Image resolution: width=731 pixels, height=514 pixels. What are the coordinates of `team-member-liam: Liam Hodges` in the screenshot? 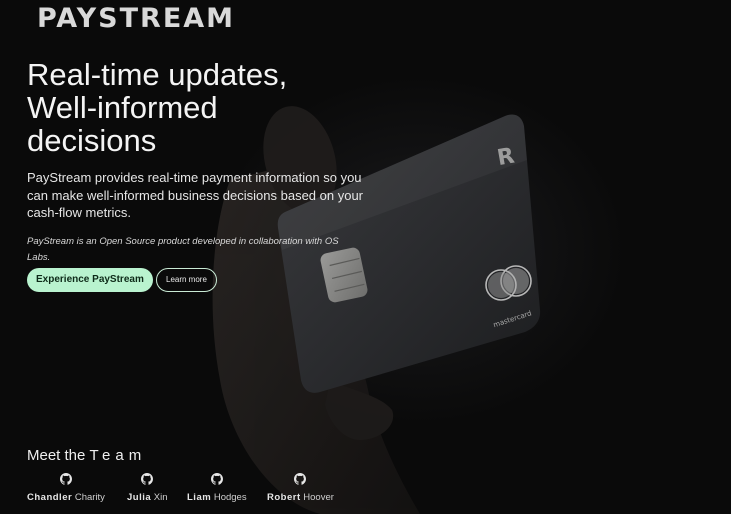 It's located at (217, 489).